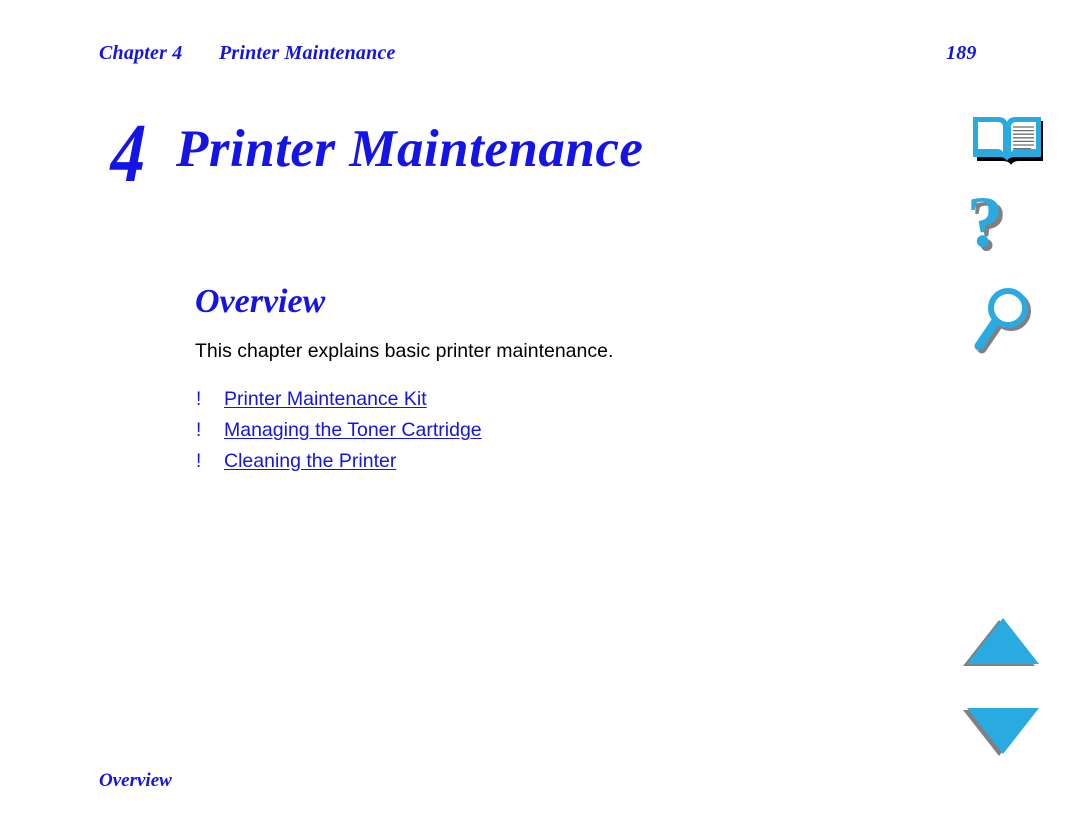 The width and height of the screenshot is (1080, 834). I want to click on link-printer-maintenance-kit: Printer Maintenance Kit, so click(325, 399).